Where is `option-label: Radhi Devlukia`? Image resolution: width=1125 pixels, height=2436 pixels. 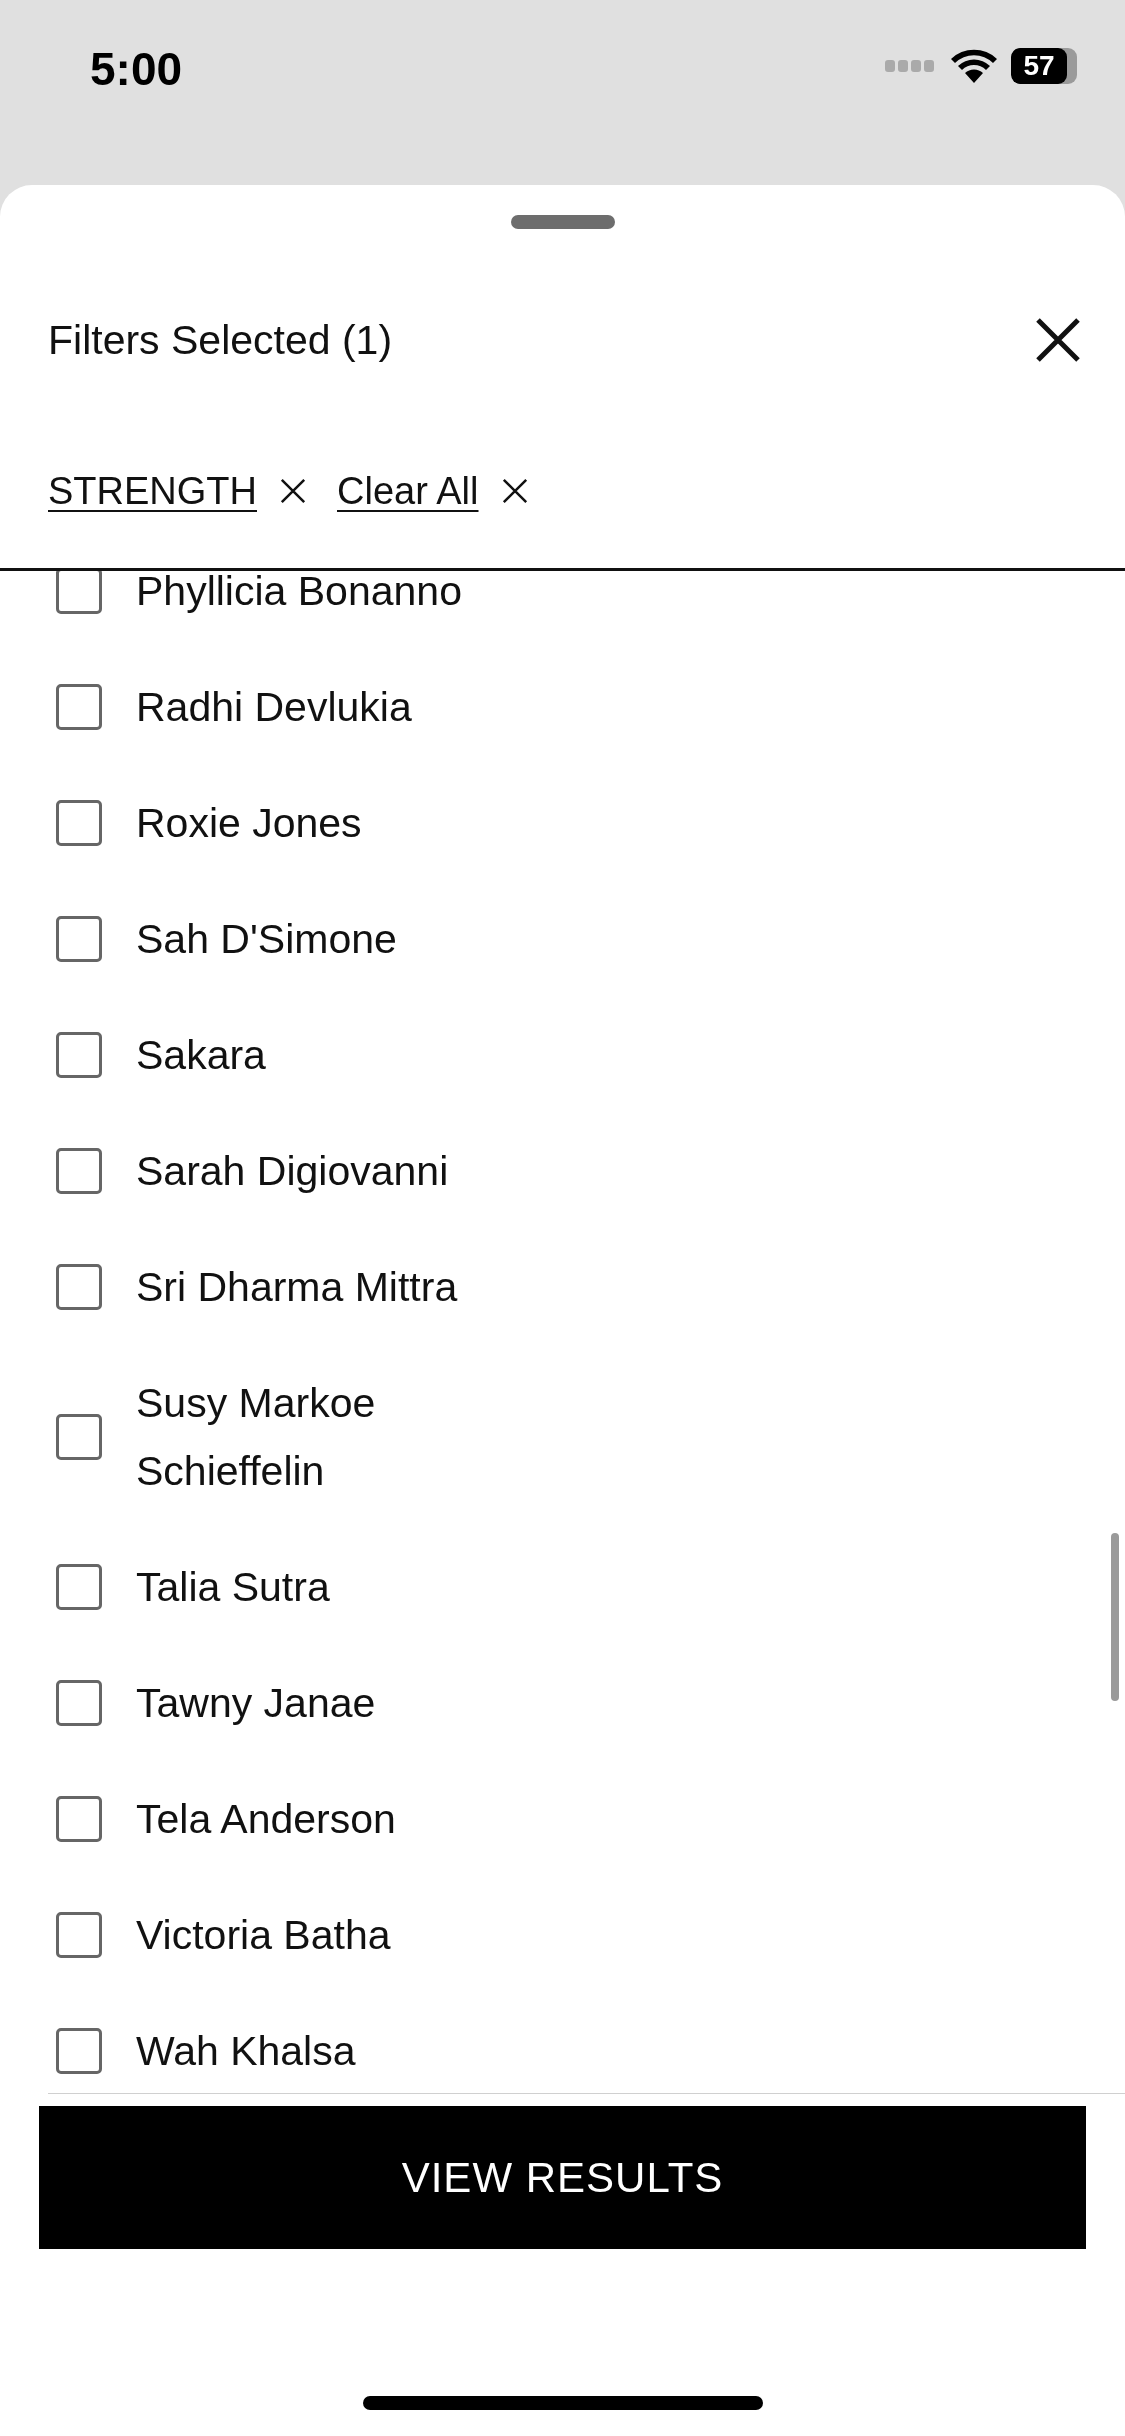 option-label: Radhi Devlukia is located at coordinates (274, 707).